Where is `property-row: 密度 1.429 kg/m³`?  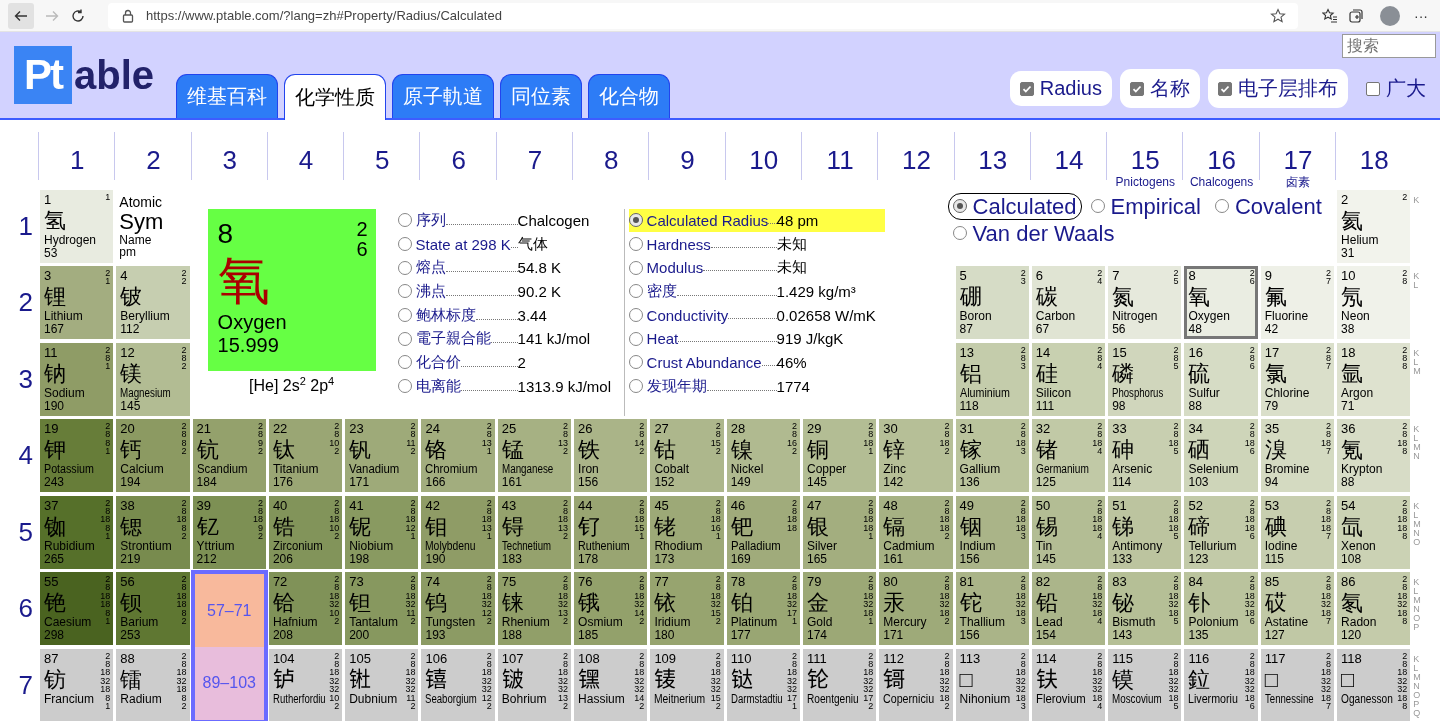
property-row: 密度 1.429 kg/m³ is located at coordinates (756, 291).